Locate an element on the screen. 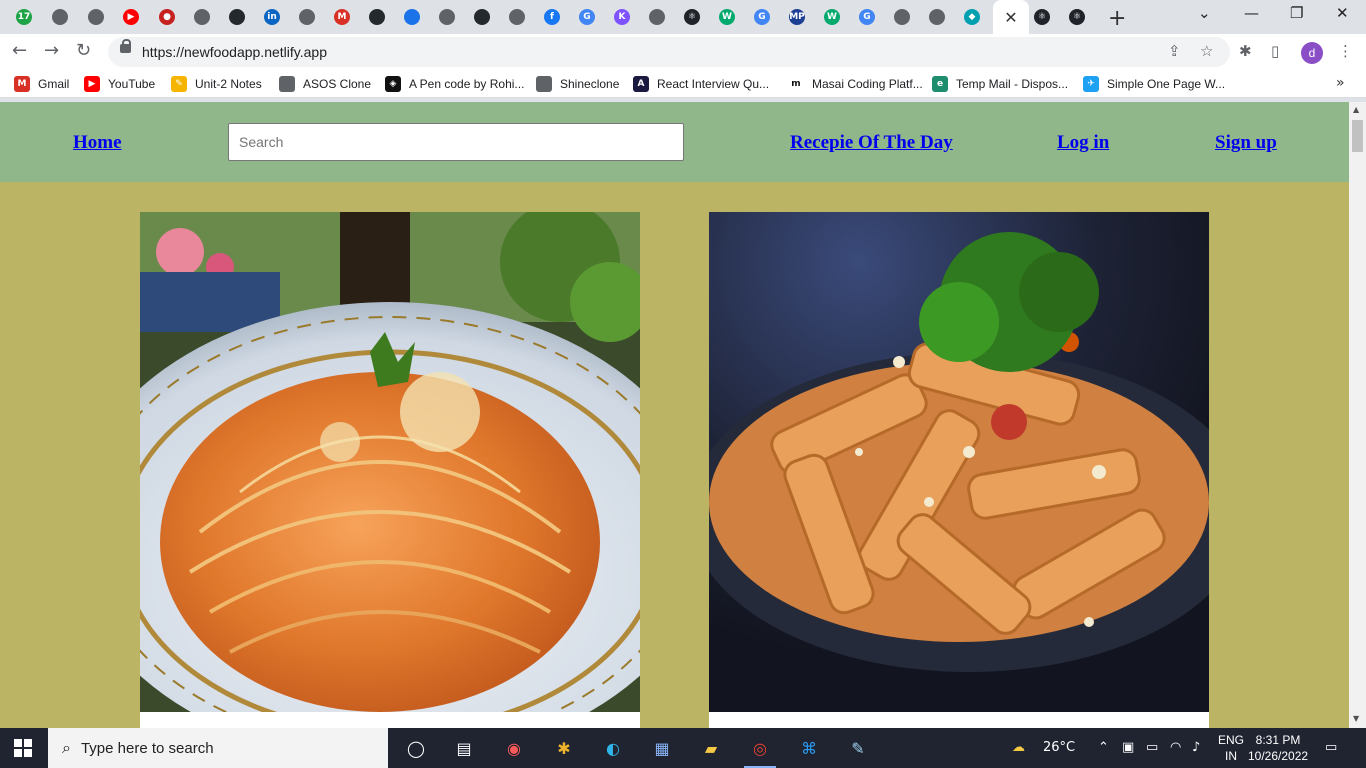 The height and width of the screenshot is (768, 1366). browser-tab: 17 is located at coordinates (24, 17).